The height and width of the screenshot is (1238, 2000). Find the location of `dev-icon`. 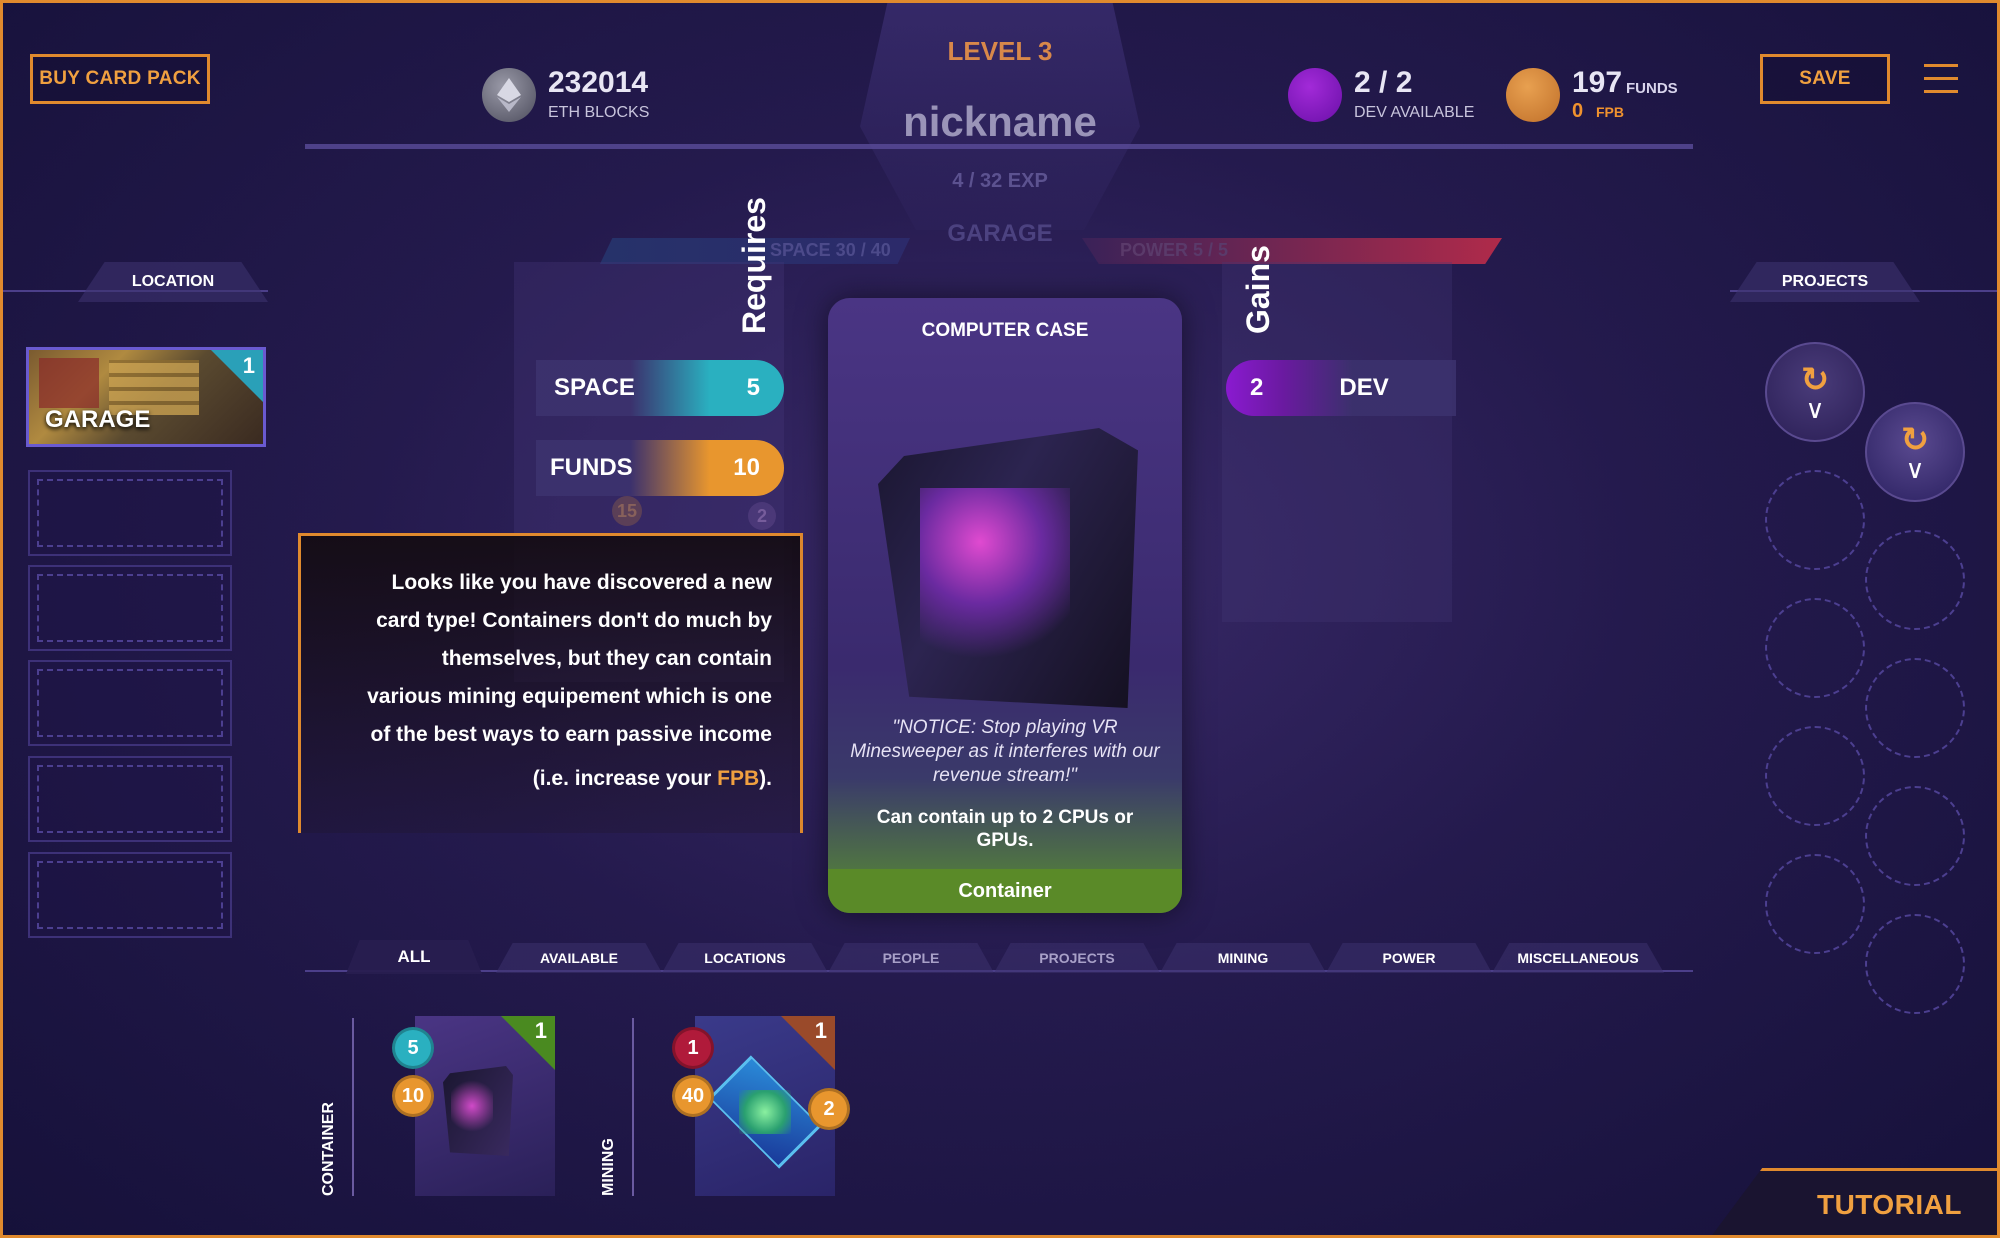

dev-icon is located at coordinates (1315, 95).